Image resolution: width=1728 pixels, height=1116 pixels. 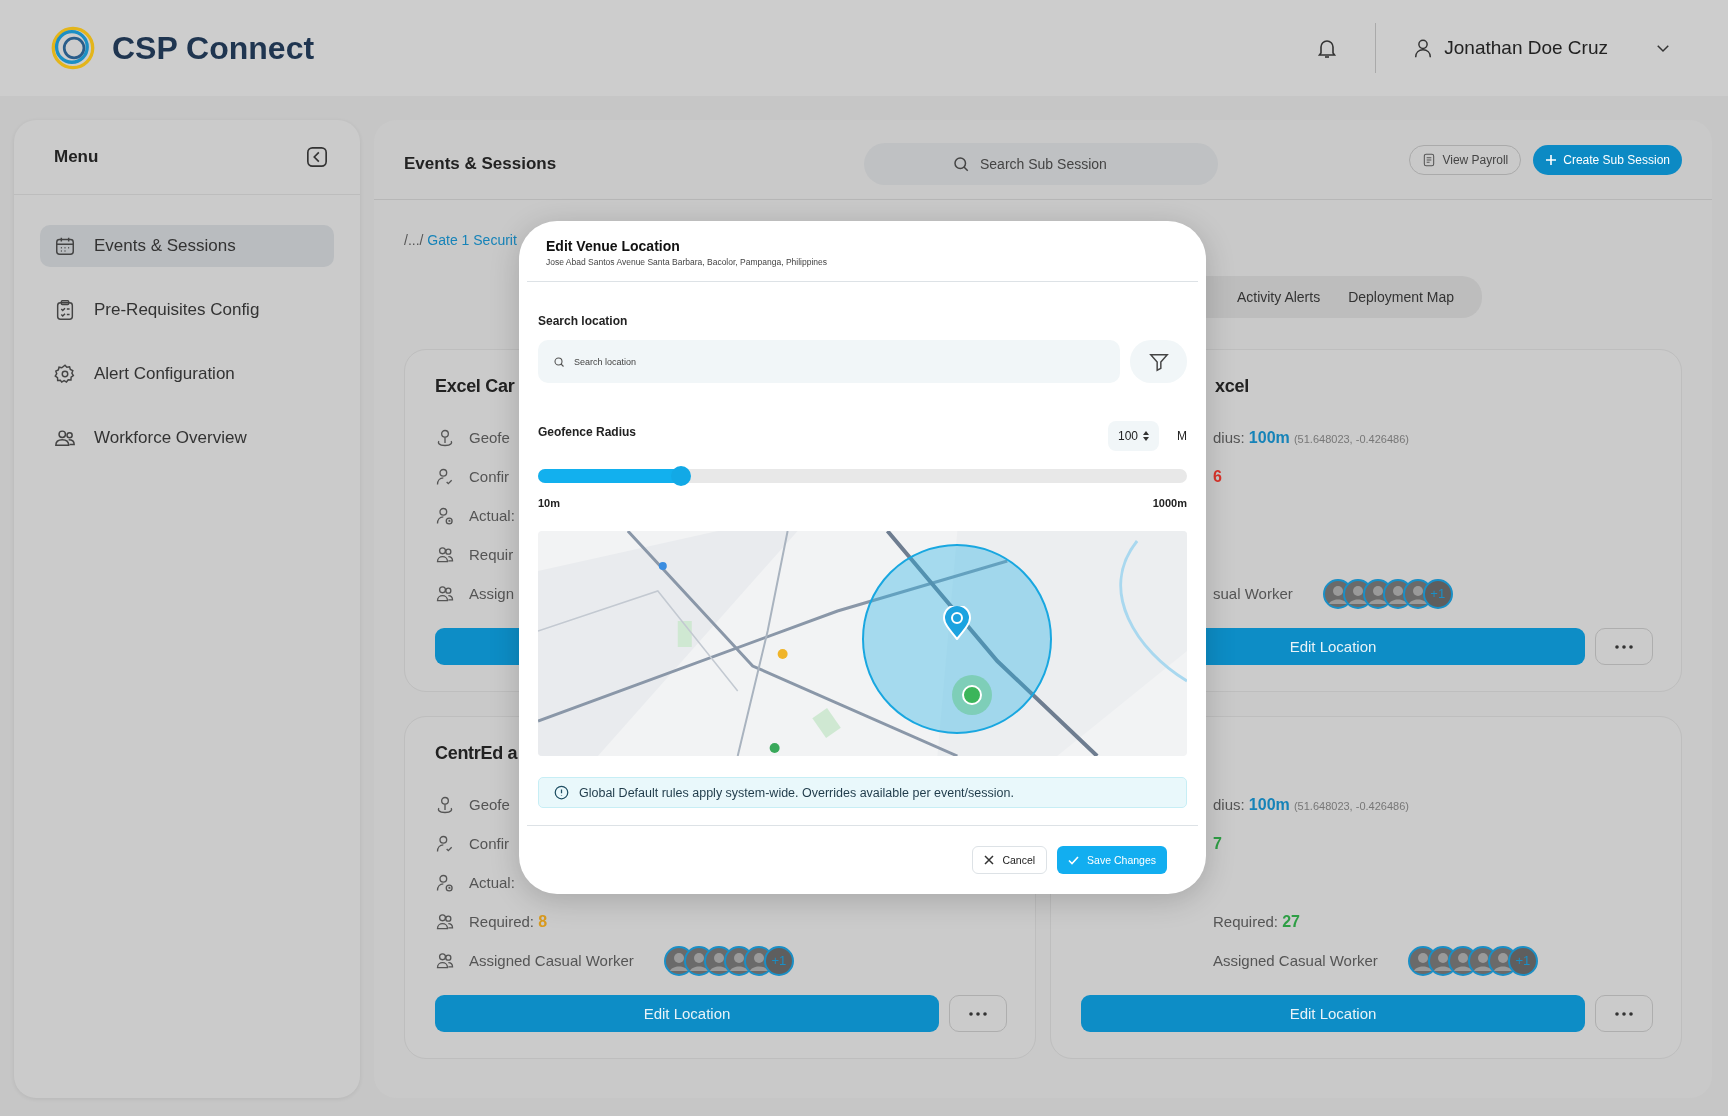 I want to click on create-button: Create Sub Session, so click(x=1607, y=159).